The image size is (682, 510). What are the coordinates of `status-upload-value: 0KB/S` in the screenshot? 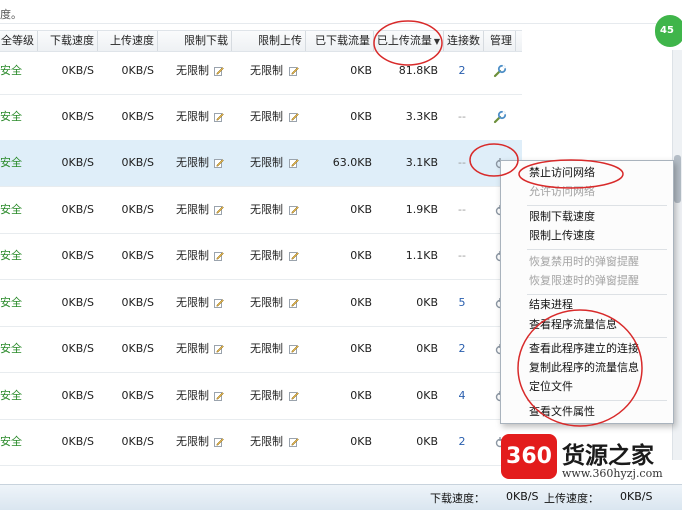 It's located at (636, 496).